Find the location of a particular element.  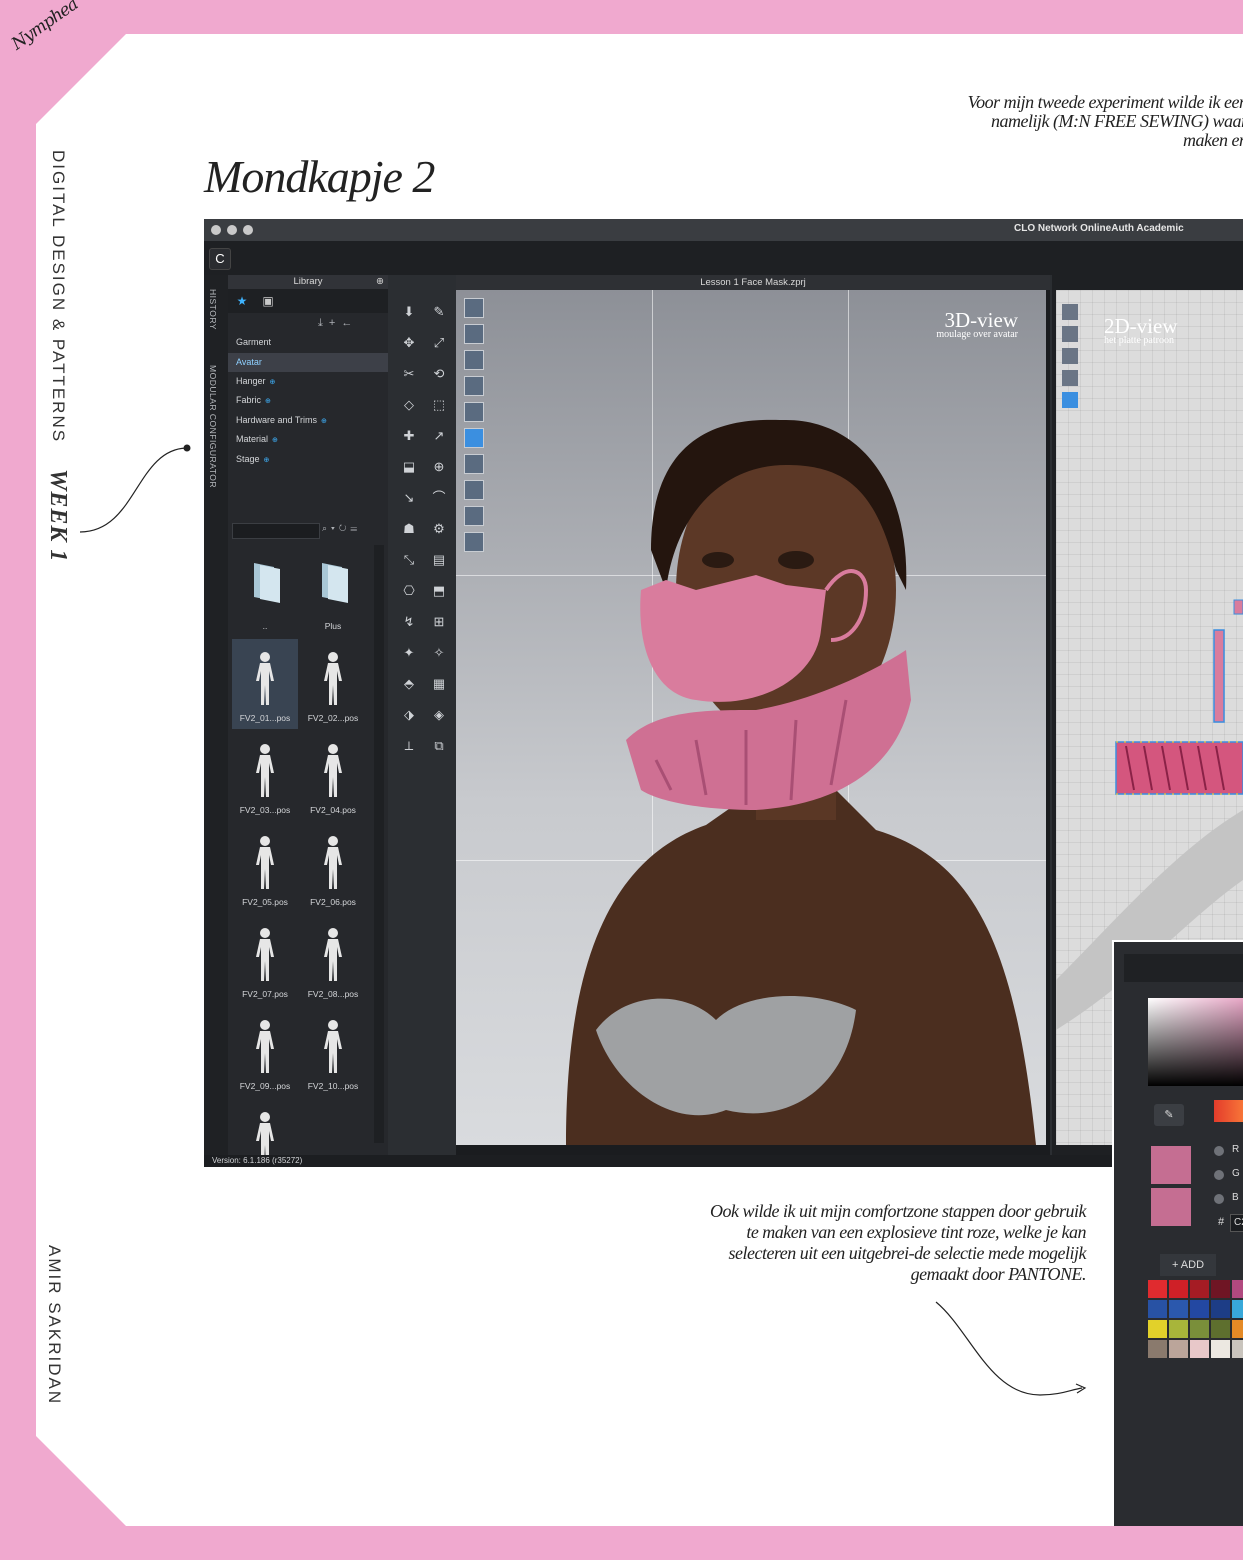

tab-modular-configurator: MODULAR CONFIGURATOR is located at coordinates (213, 426).